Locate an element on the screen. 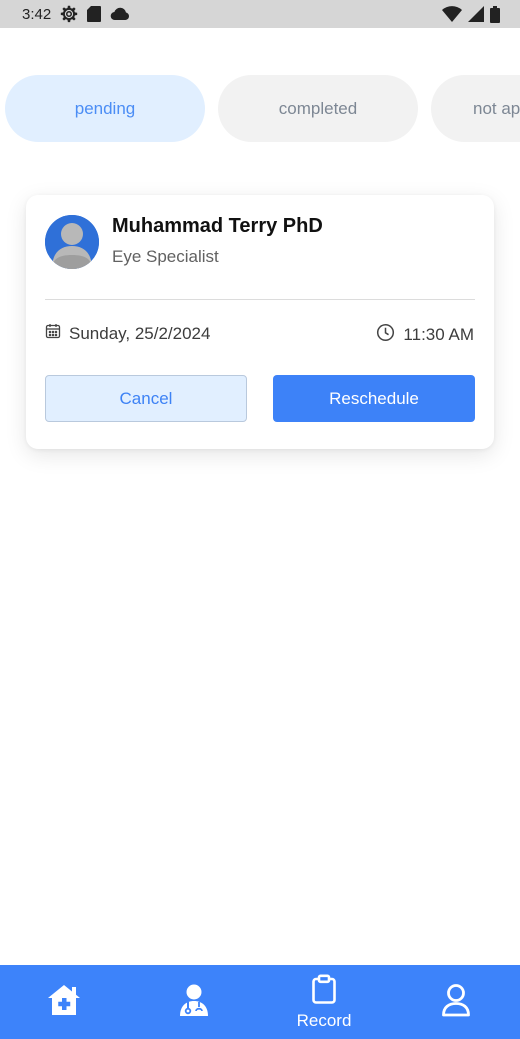  reschedule-button: Reschedule is located at coordinates (374, 398).